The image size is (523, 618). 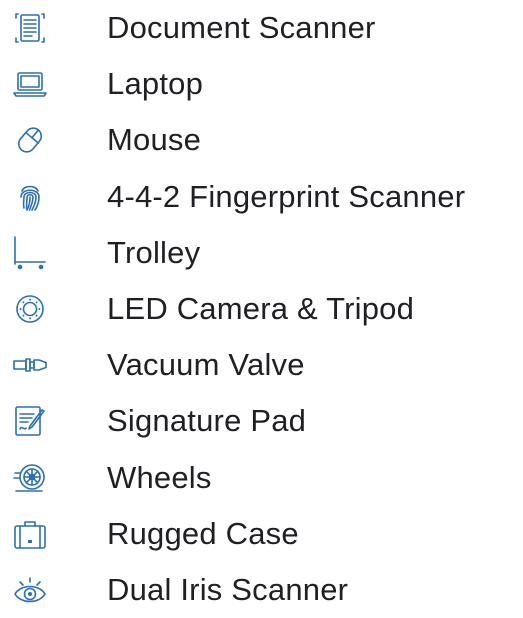 I want to click on document-scanner-icon, so click(x=30, y=28).